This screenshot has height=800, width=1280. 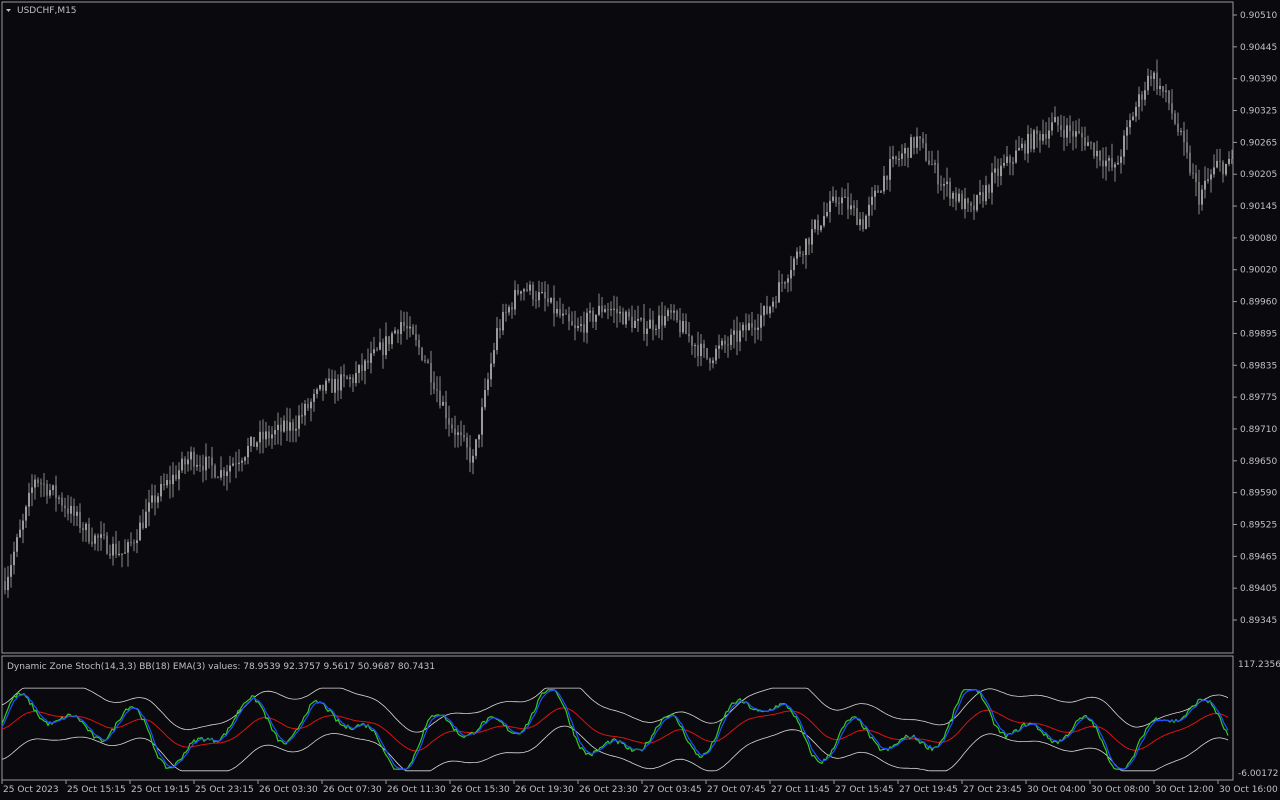 What do you see at coordinates (1258, 774) in the screenshot?
I see `indicator-scale-bottom: -6.00172` at bounding box center [1258, 774].